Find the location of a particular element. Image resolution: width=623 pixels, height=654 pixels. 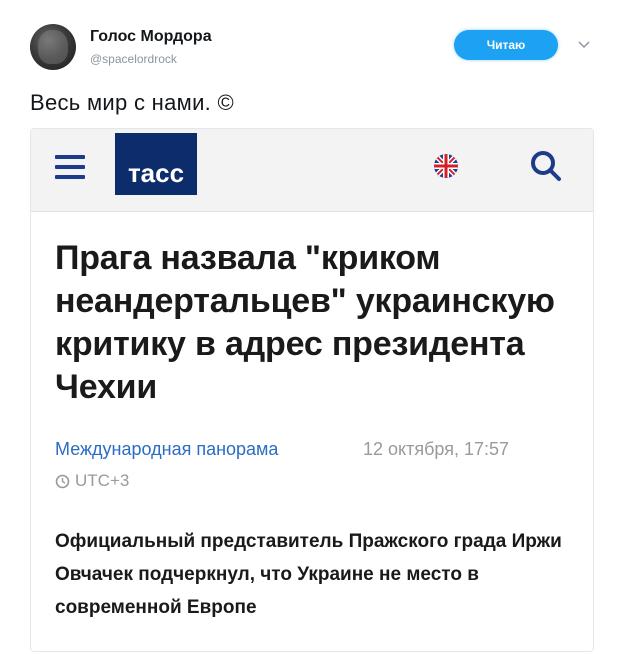

search-icon is located at coordinates (546, 166).